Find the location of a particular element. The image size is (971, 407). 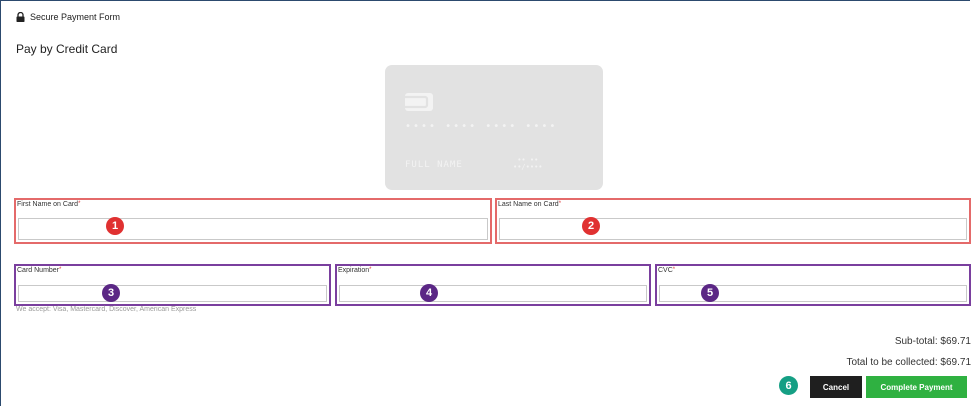

card-expiry-preview: •• •• ••/•••• is located at coordinates (528, 164).